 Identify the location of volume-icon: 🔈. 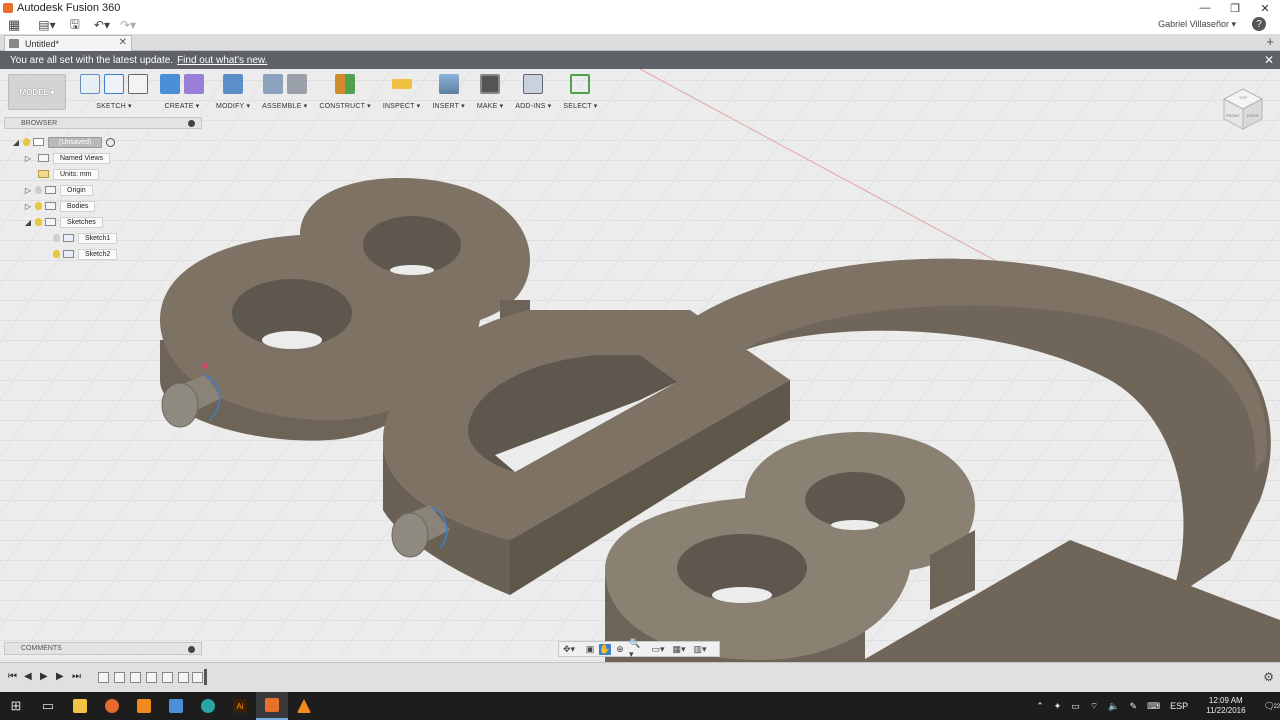
(1113, 706).